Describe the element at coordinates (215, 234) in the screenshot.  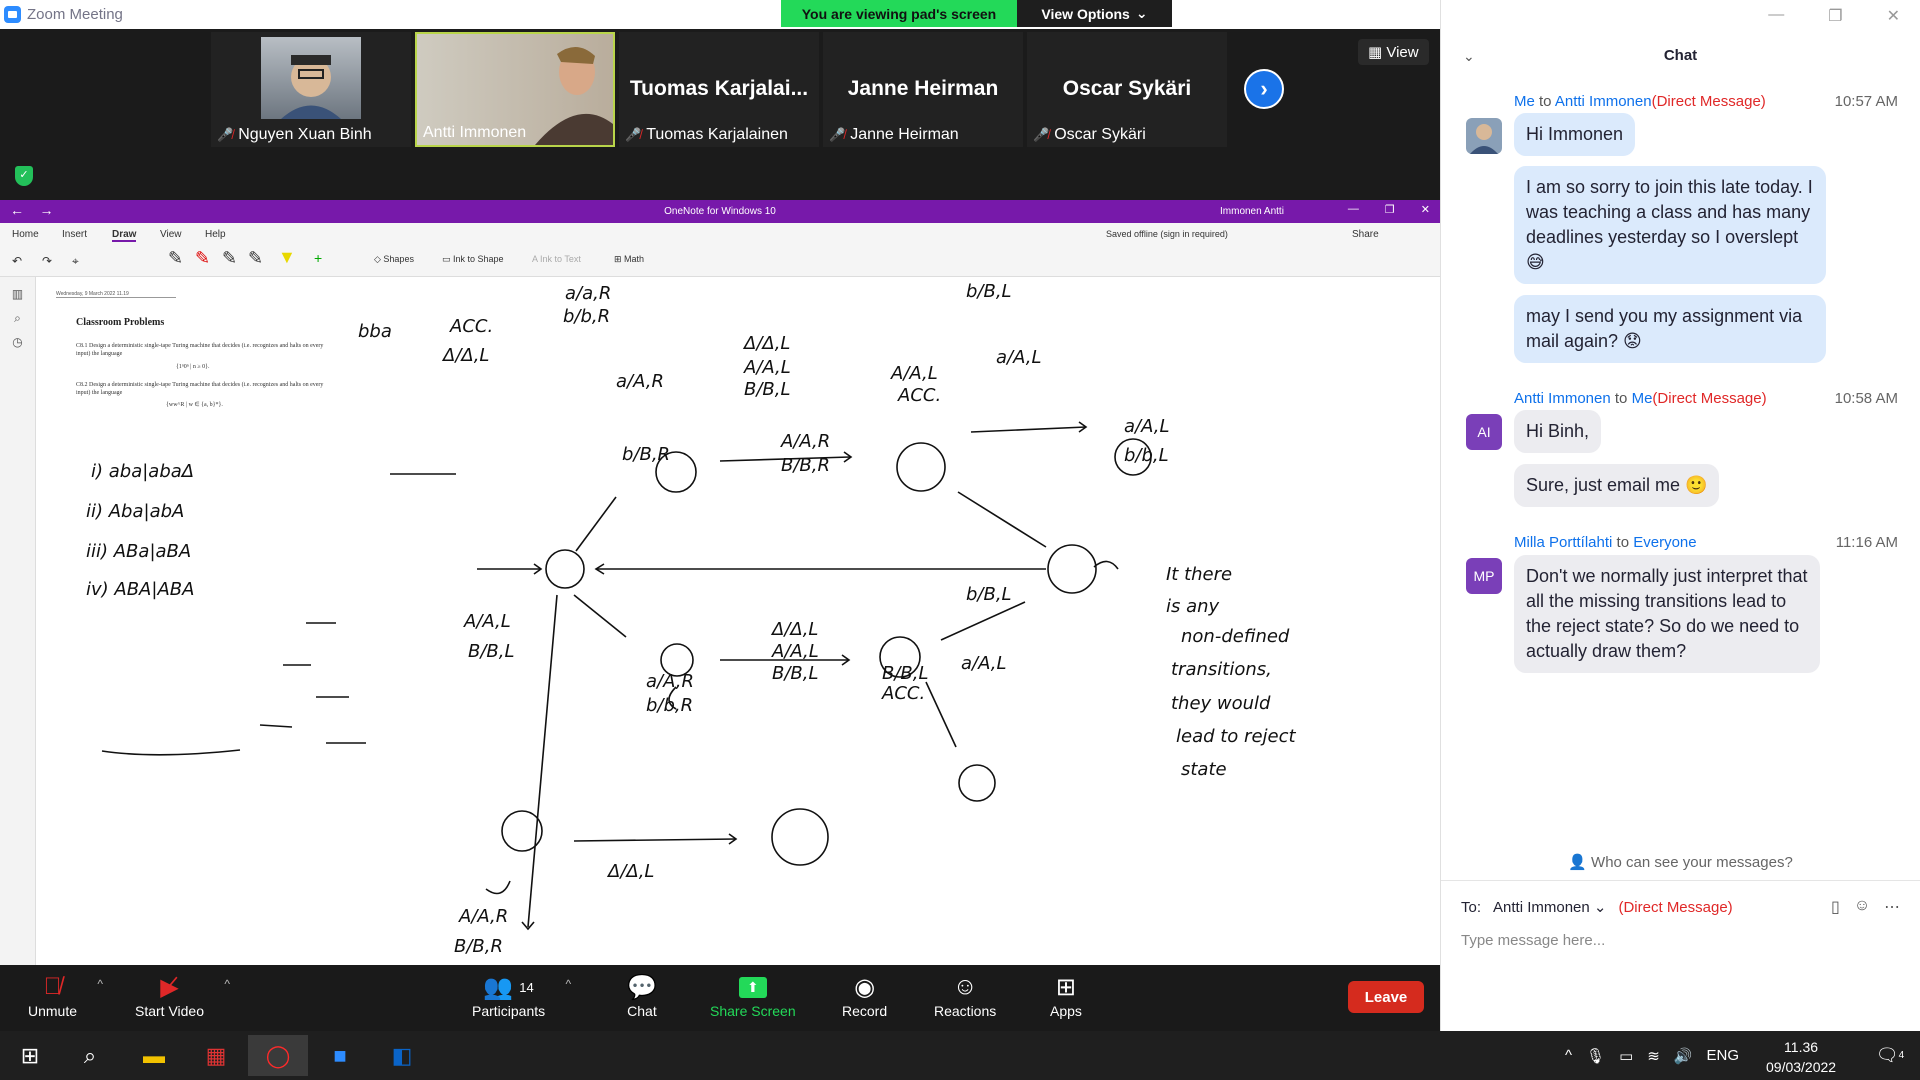
I see `menu-help: Help` at that location.